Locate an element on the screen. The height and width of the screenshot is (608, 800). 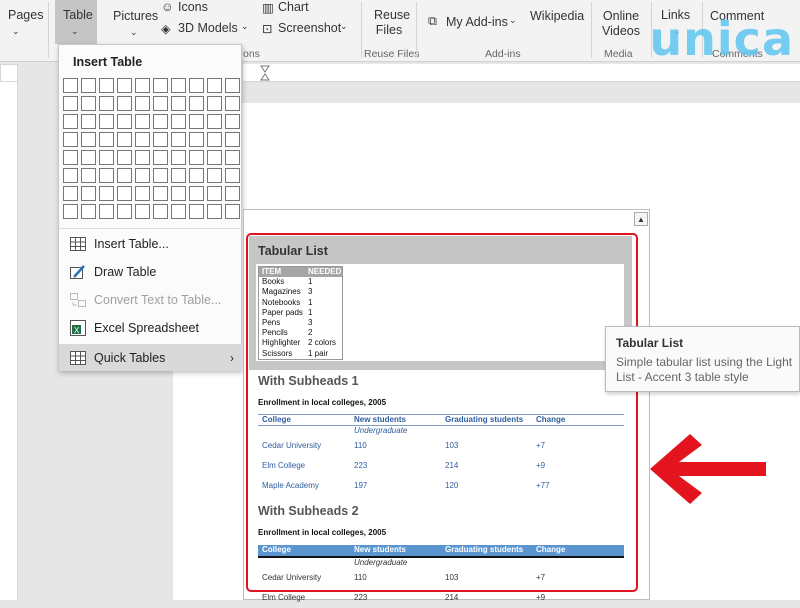
quick-tables-menu-item: Quick Tables › is located at coordinates (150, 357).